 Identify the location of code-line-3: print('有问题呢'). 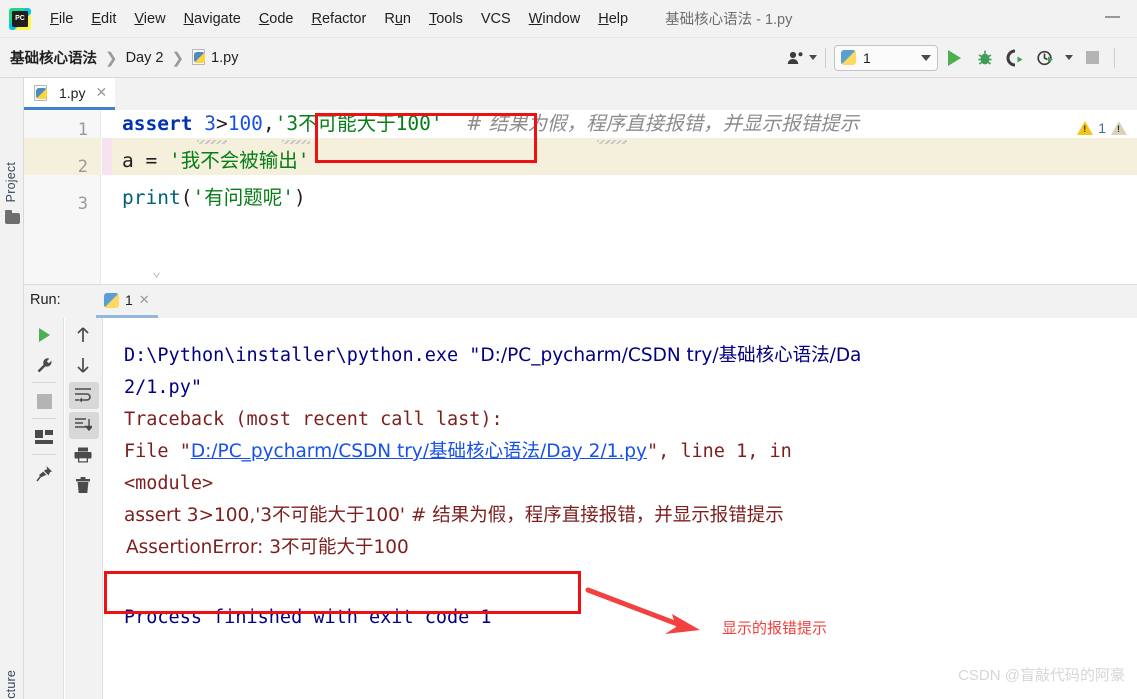
(214, 197).